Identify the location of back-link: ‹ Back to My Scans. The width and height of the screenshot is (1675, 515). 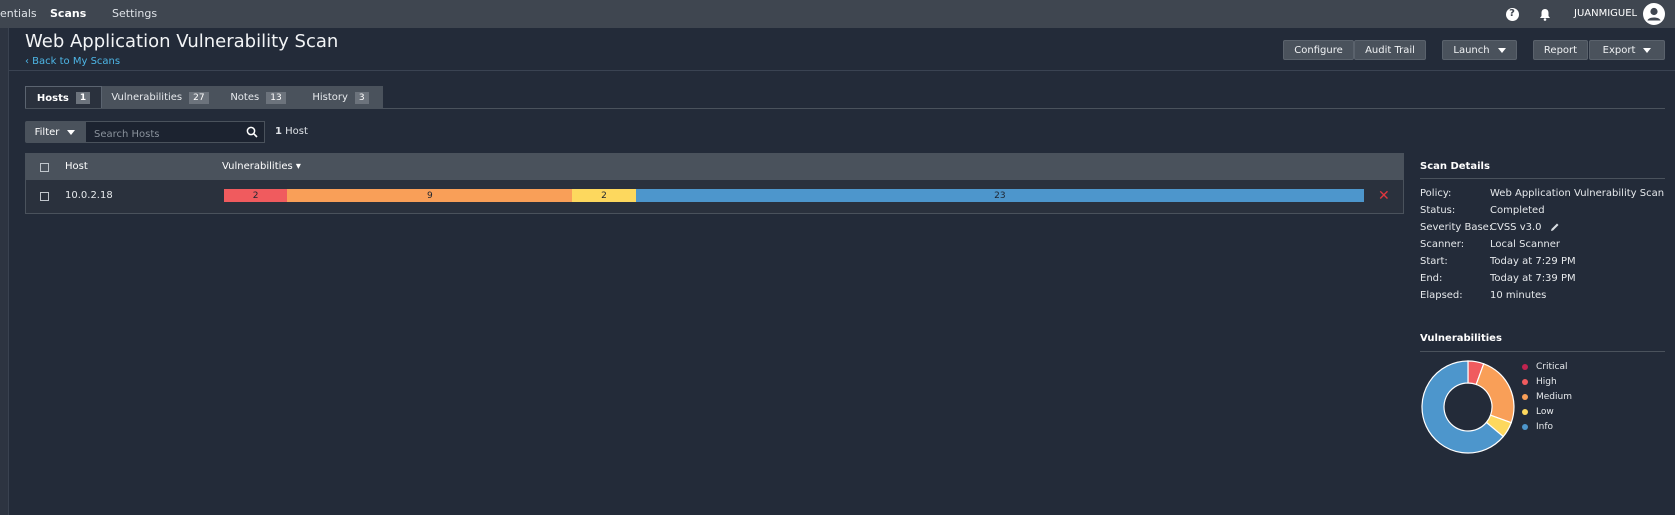
(72, 61).